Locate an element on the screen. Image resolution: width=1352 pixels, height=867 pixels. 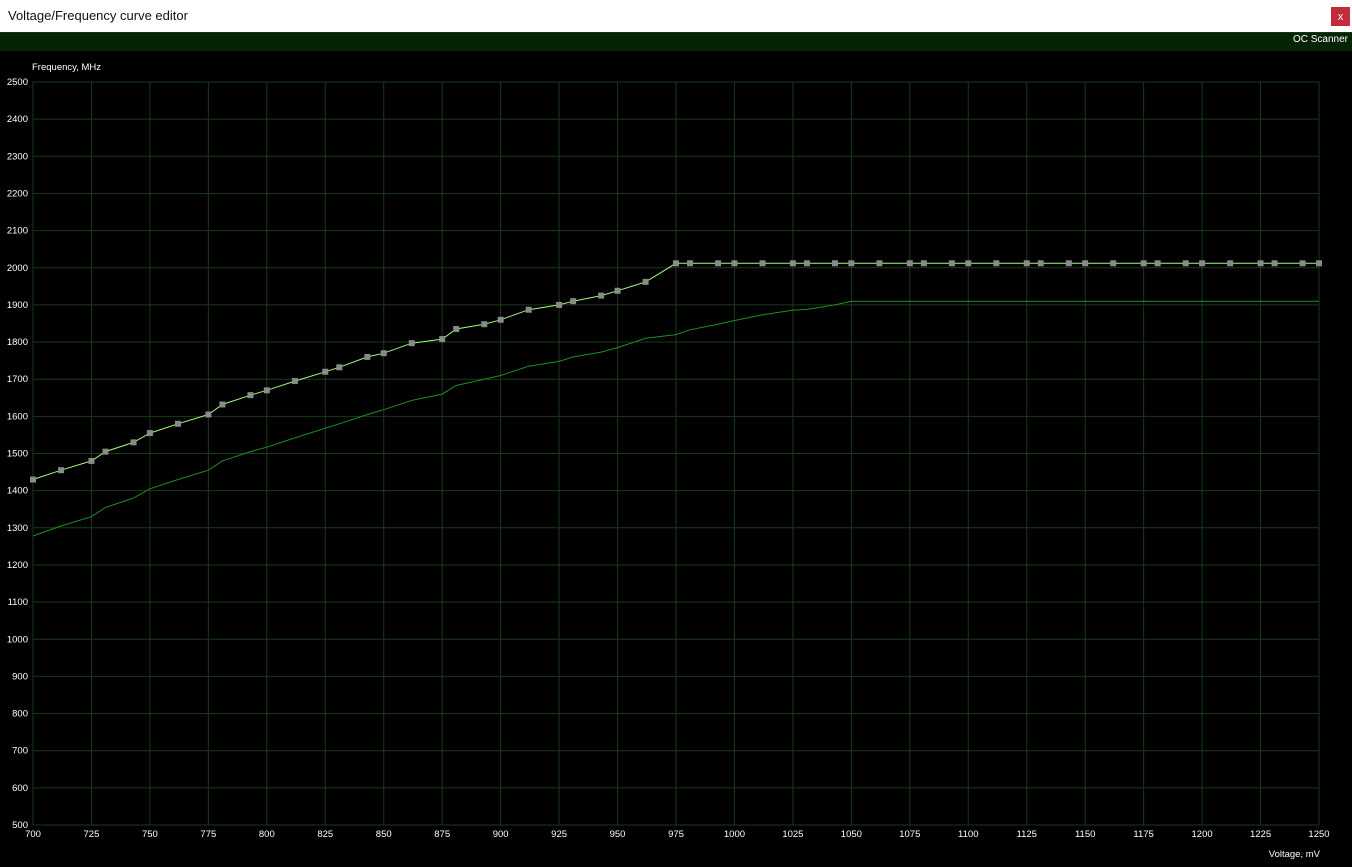
x-tick-label: 750 is located at coordinates (150, 834).